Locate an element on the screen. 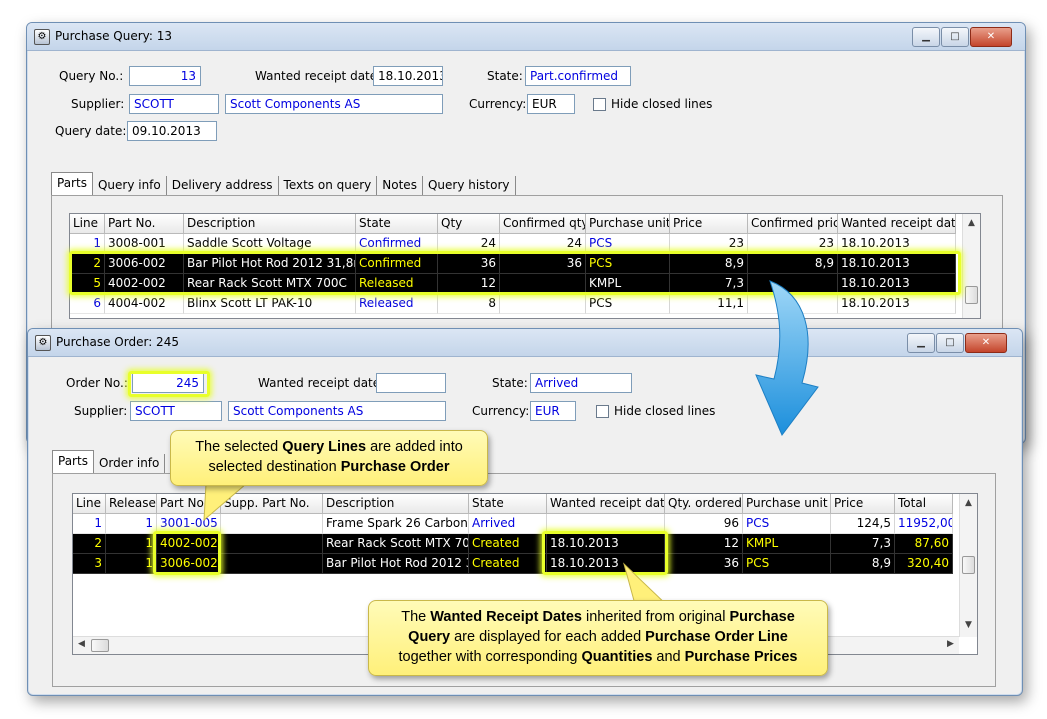 This screenshot has width=1047, height=719. callout-top-pointer is located at coordinates (225, 503).